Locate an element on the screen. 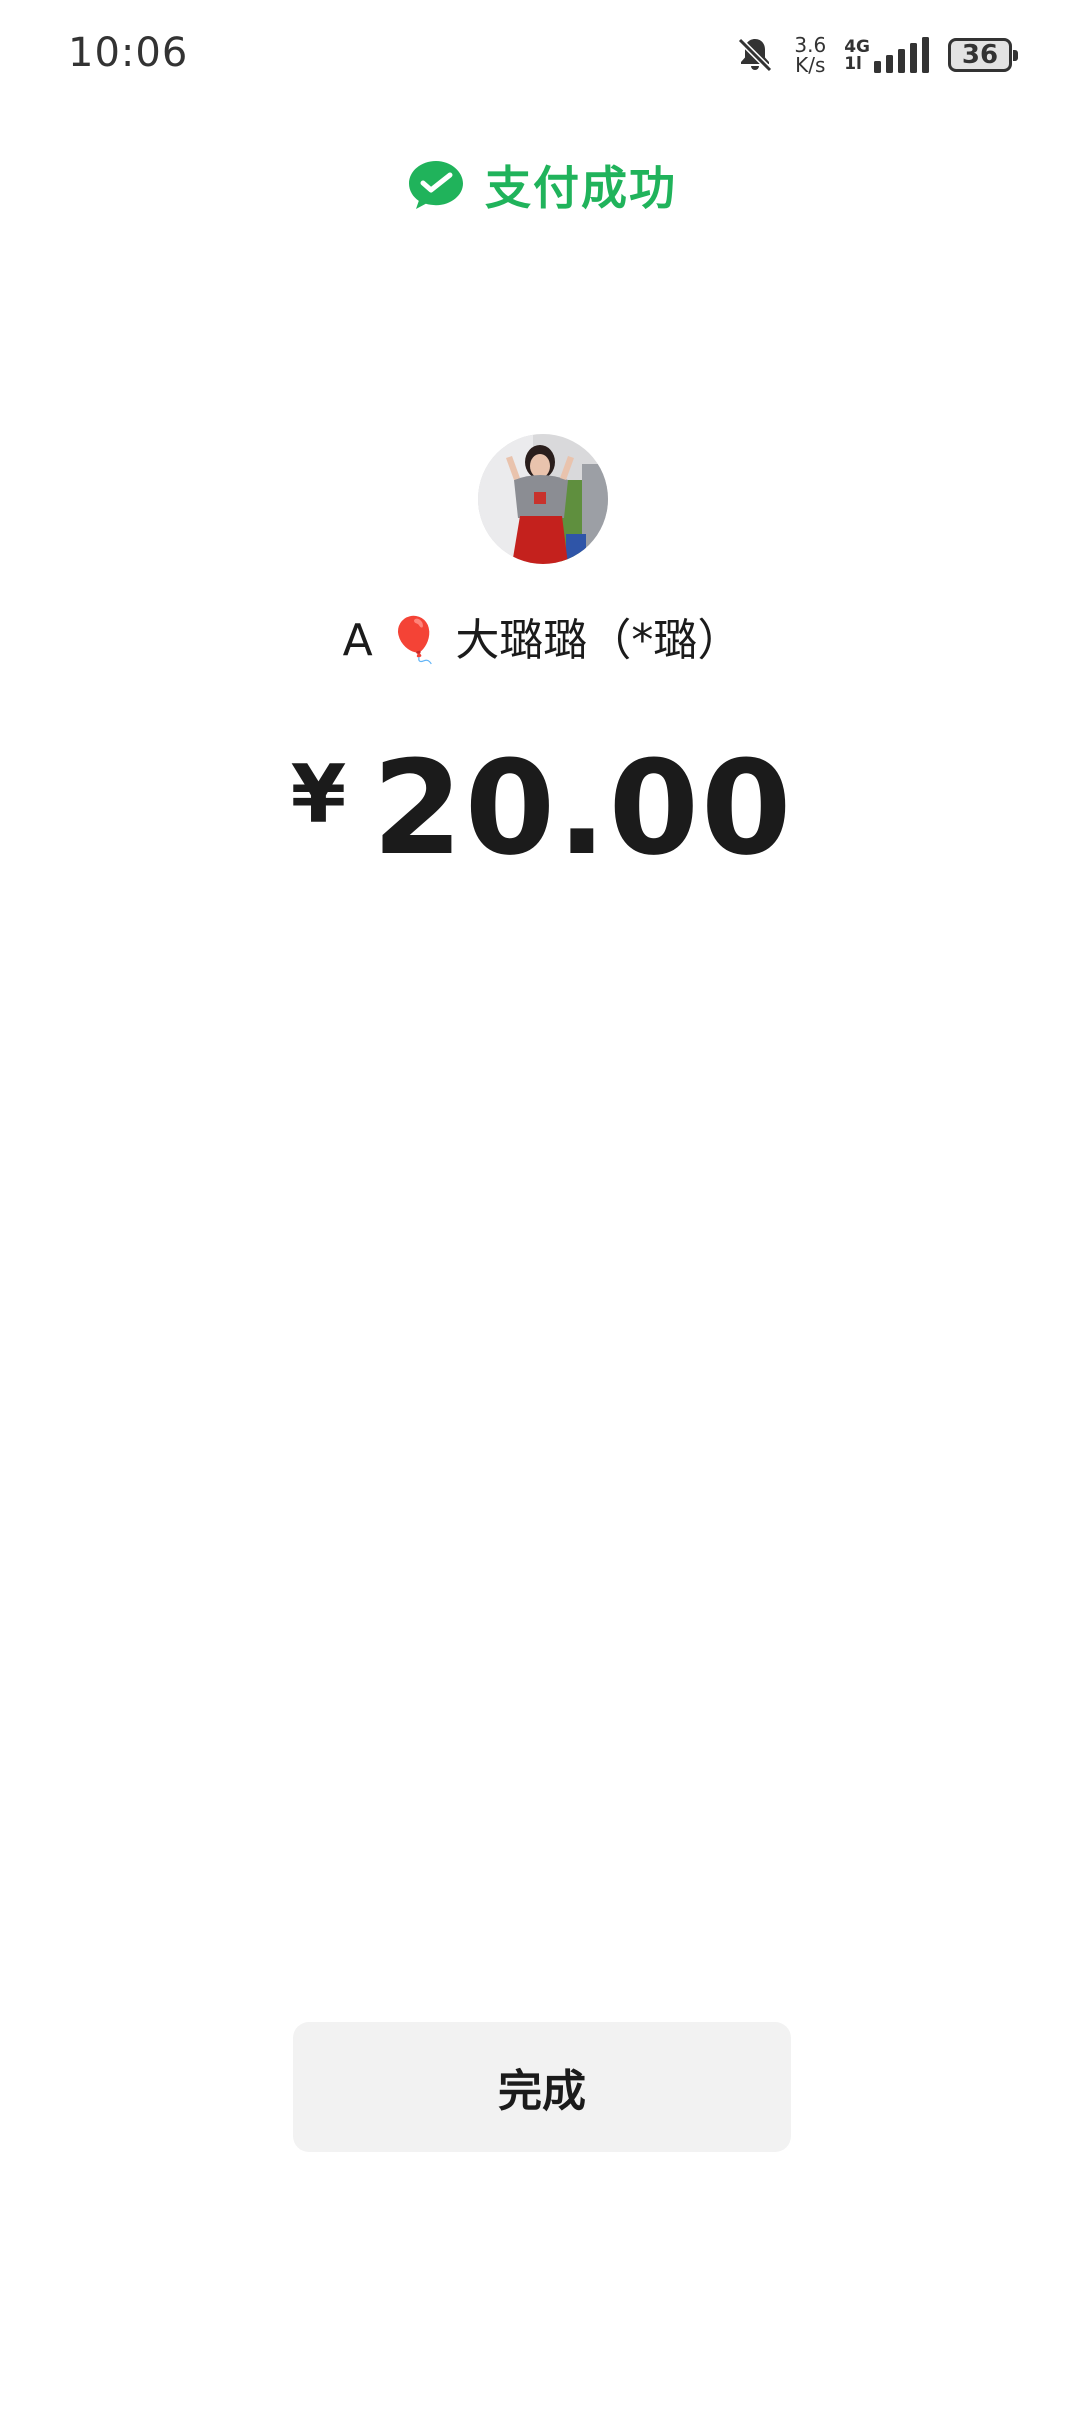 Image resolution: width=1084 pixels, height=2412 pixels. net-speed-value: 3.6 is located at coordinates (810, 45).